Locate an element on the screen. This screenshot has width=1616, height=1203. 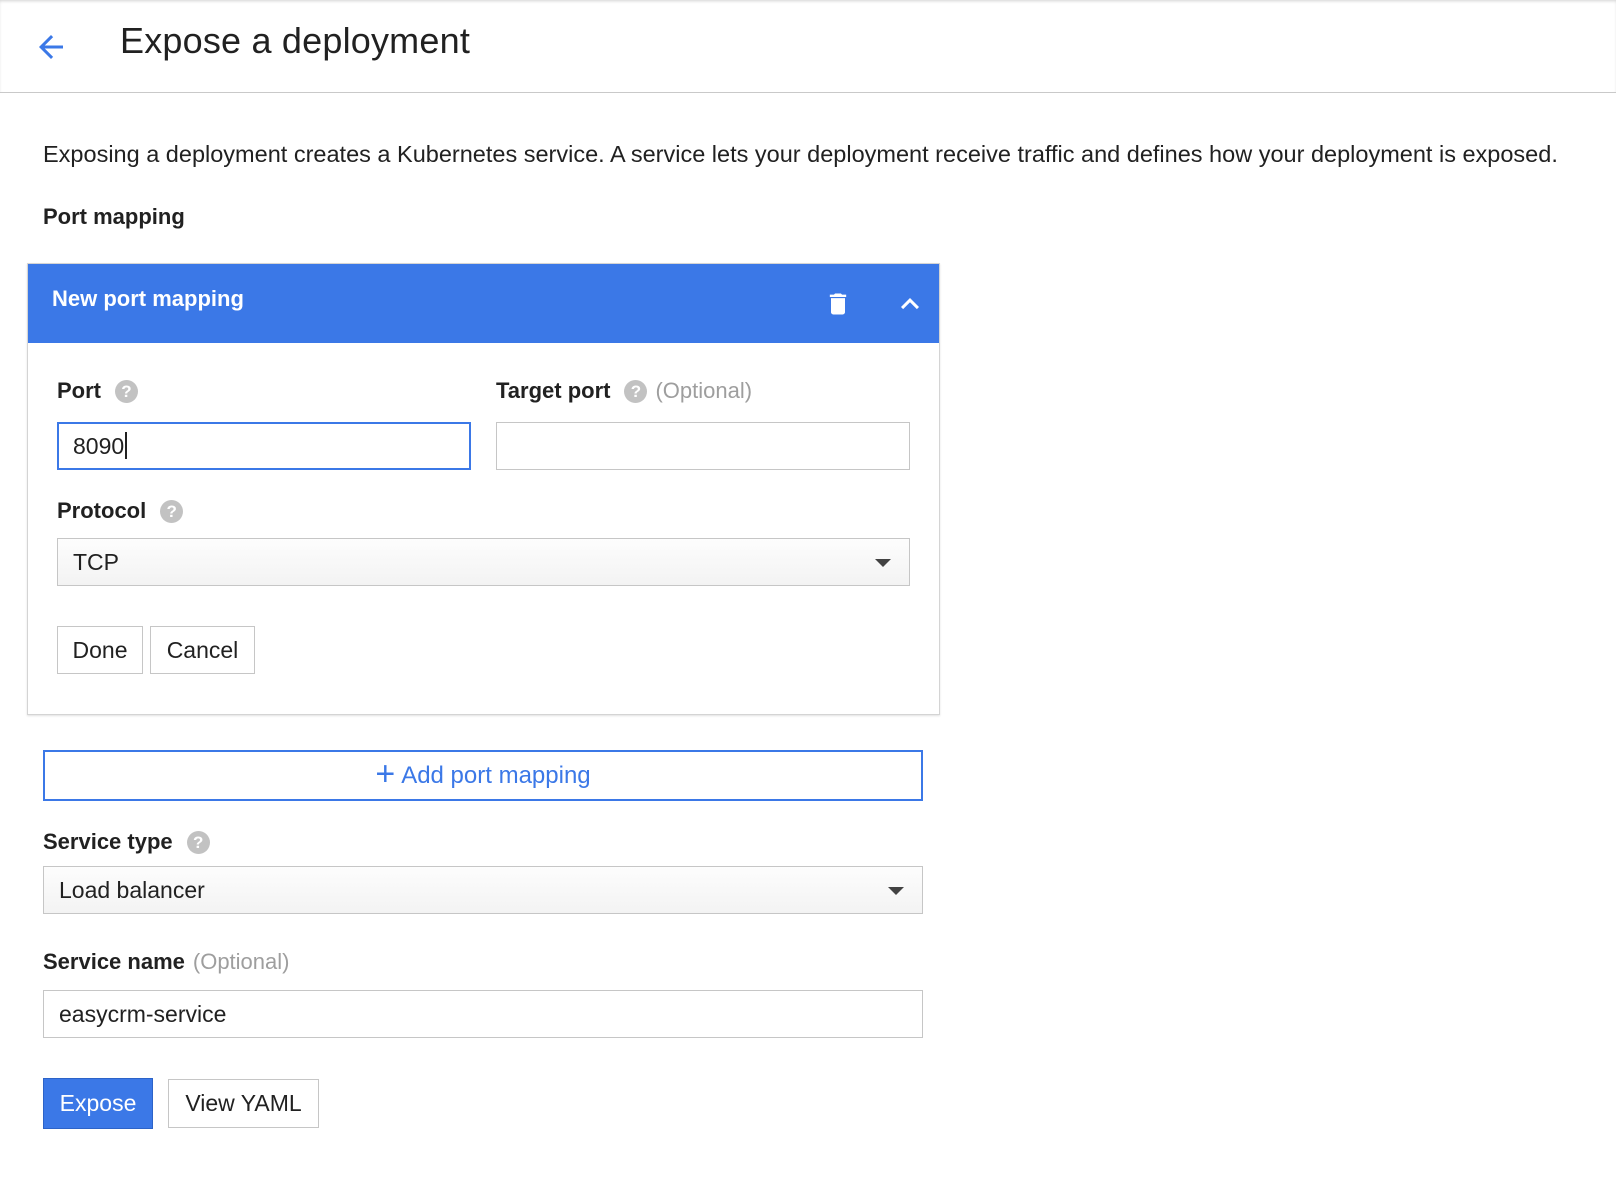
chevron-up-icon is located at coordinates (910, 304).